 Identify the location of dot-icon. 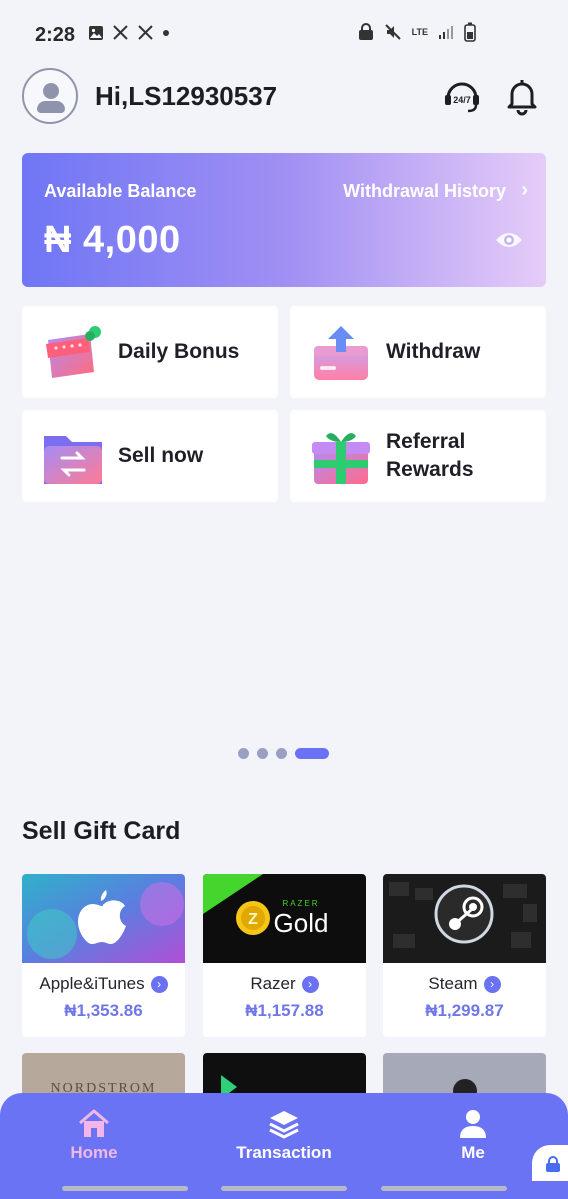
(166, 32).